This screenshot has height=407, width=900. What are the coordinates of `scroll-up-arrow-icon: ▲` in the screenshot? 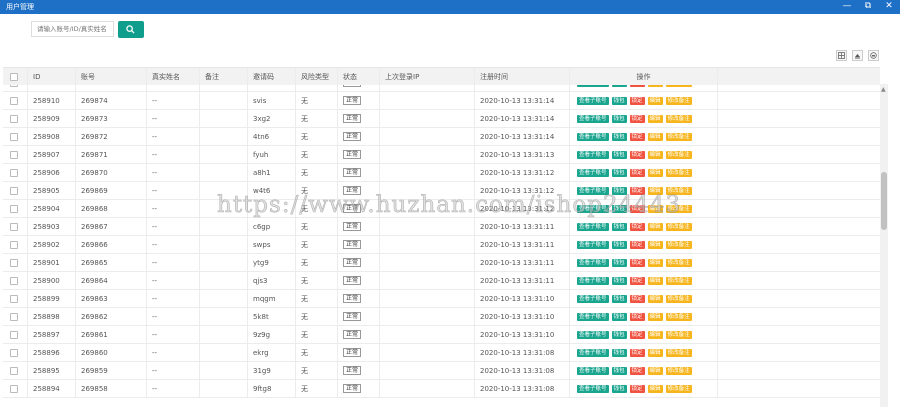 It's located at (883, 89).